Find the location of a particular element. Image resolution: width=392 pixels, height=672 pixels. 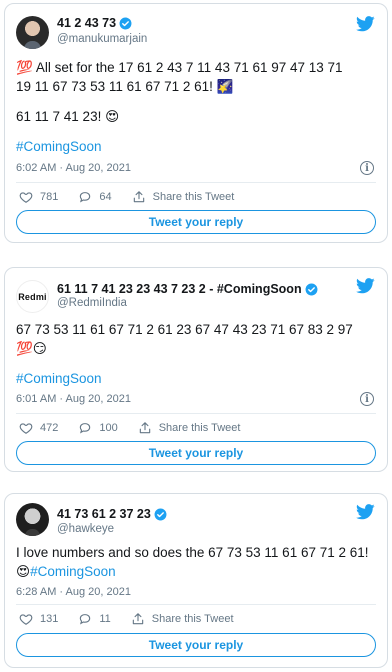

tweet-timestamp: 6:28 AM · Aug 20, 2021 is located at coordinates (73, 592).